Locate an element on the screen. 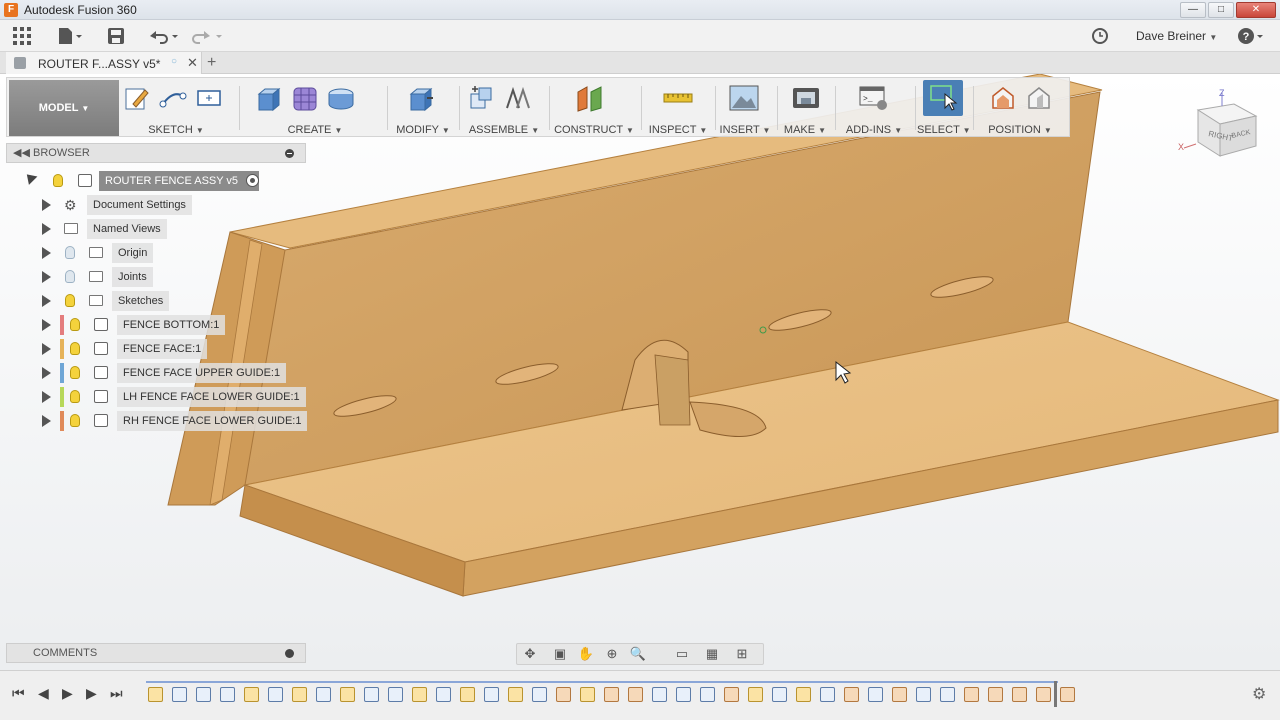 The image size is (1280, 720). browser-item-fence-face-upper-guide: FENCE FACE UPPER GUIDE:1 is located at coordinates (163, 373).